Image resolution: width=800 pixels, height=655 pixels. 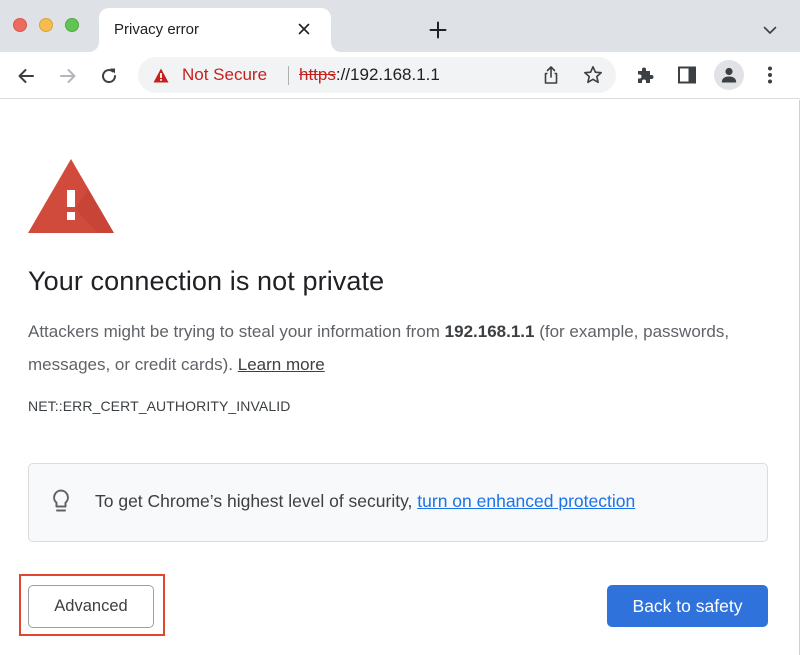 What do you see at coordinates (206, 281) in the screenshot?
I see `page-title: Your connection is not private` at bounding box center [206, 281].